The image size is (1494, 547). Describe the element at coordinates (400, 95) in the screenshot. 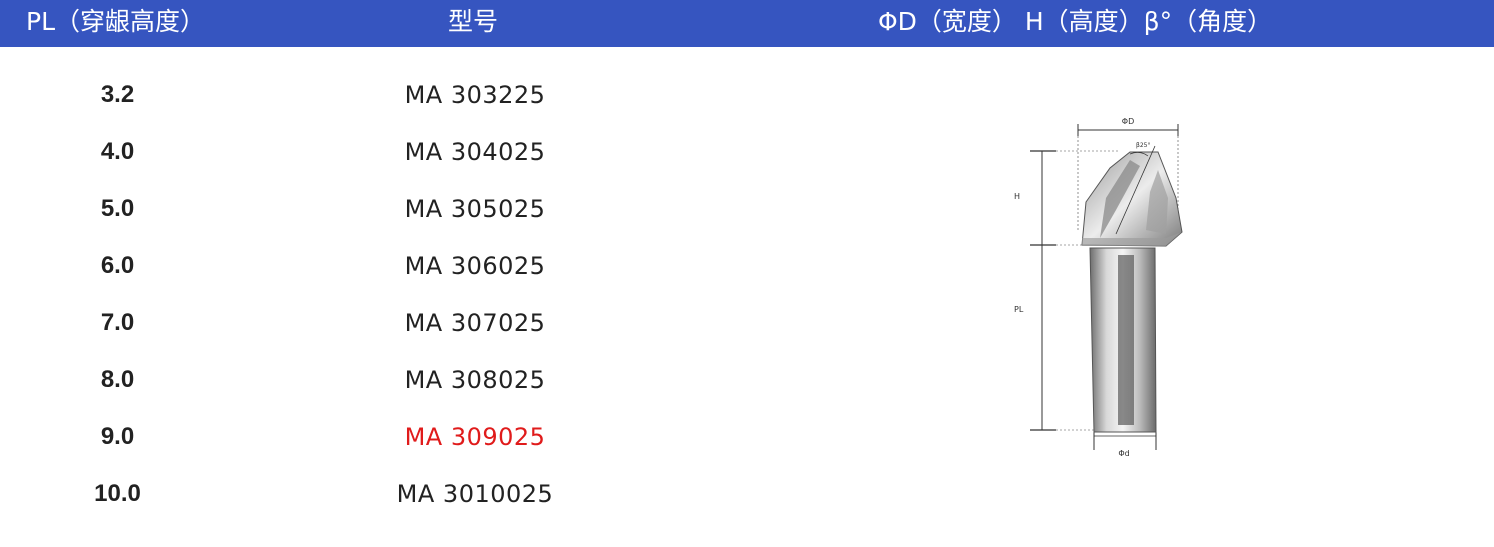

I see `table-row: 3.2 MA 303225` at that location.